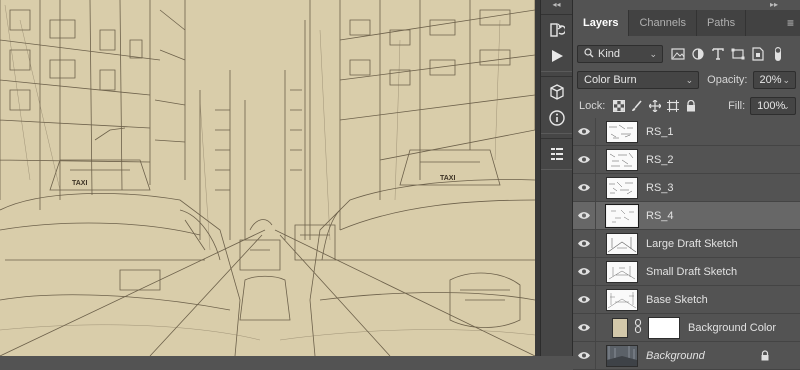 The image size is (800, 370). I want to click on collapse-strip-icon: ◂◂, so click(556, 5).